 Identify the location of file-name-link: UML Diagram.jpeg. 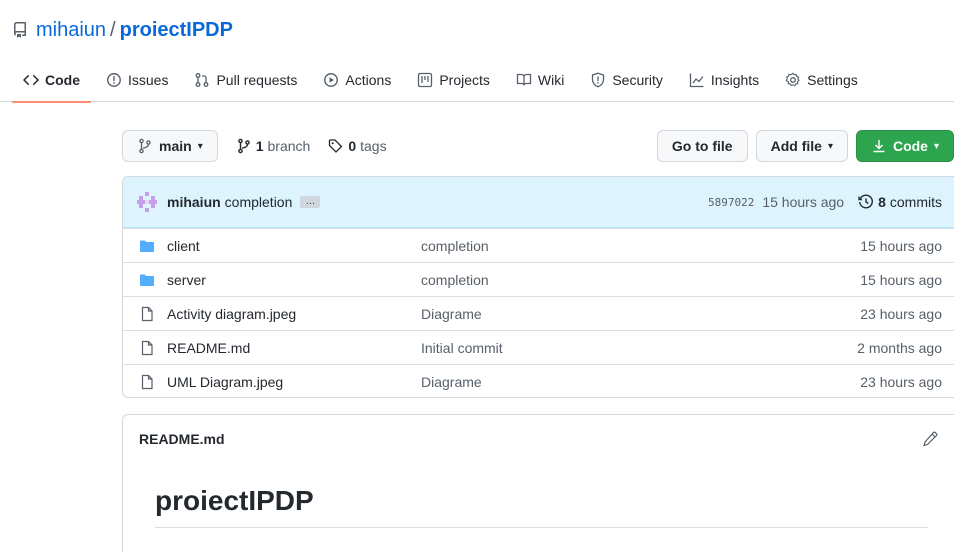
(294, 382).